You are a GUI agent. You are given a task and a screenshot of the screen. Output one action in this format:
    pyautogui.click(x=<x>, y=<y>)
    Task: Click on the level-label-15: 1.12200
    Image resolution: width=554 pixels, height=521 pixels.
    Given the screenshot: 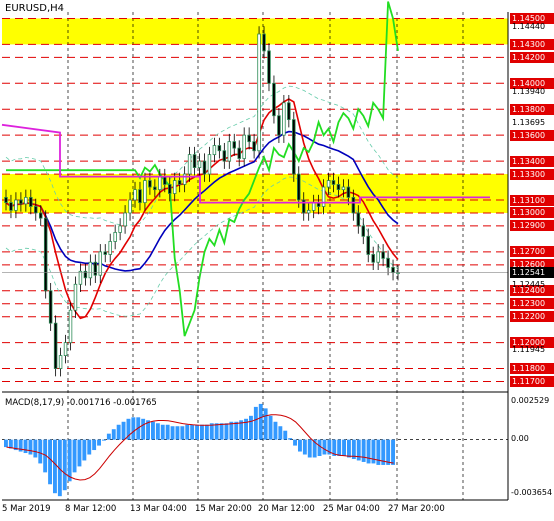 What is the action you would take?
    pyautogui.click(x=532, y=317)
    